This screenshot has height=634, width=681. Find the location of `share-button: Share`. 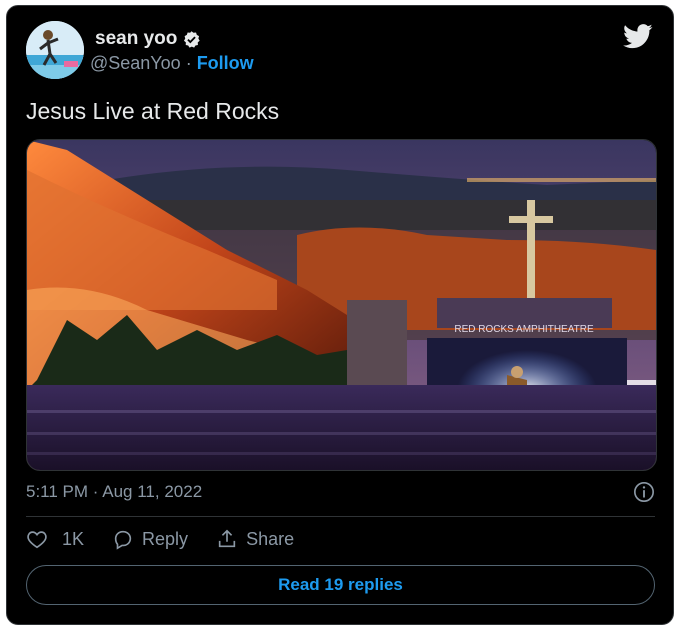

share-button: Share is located at coordinates (255, 539).